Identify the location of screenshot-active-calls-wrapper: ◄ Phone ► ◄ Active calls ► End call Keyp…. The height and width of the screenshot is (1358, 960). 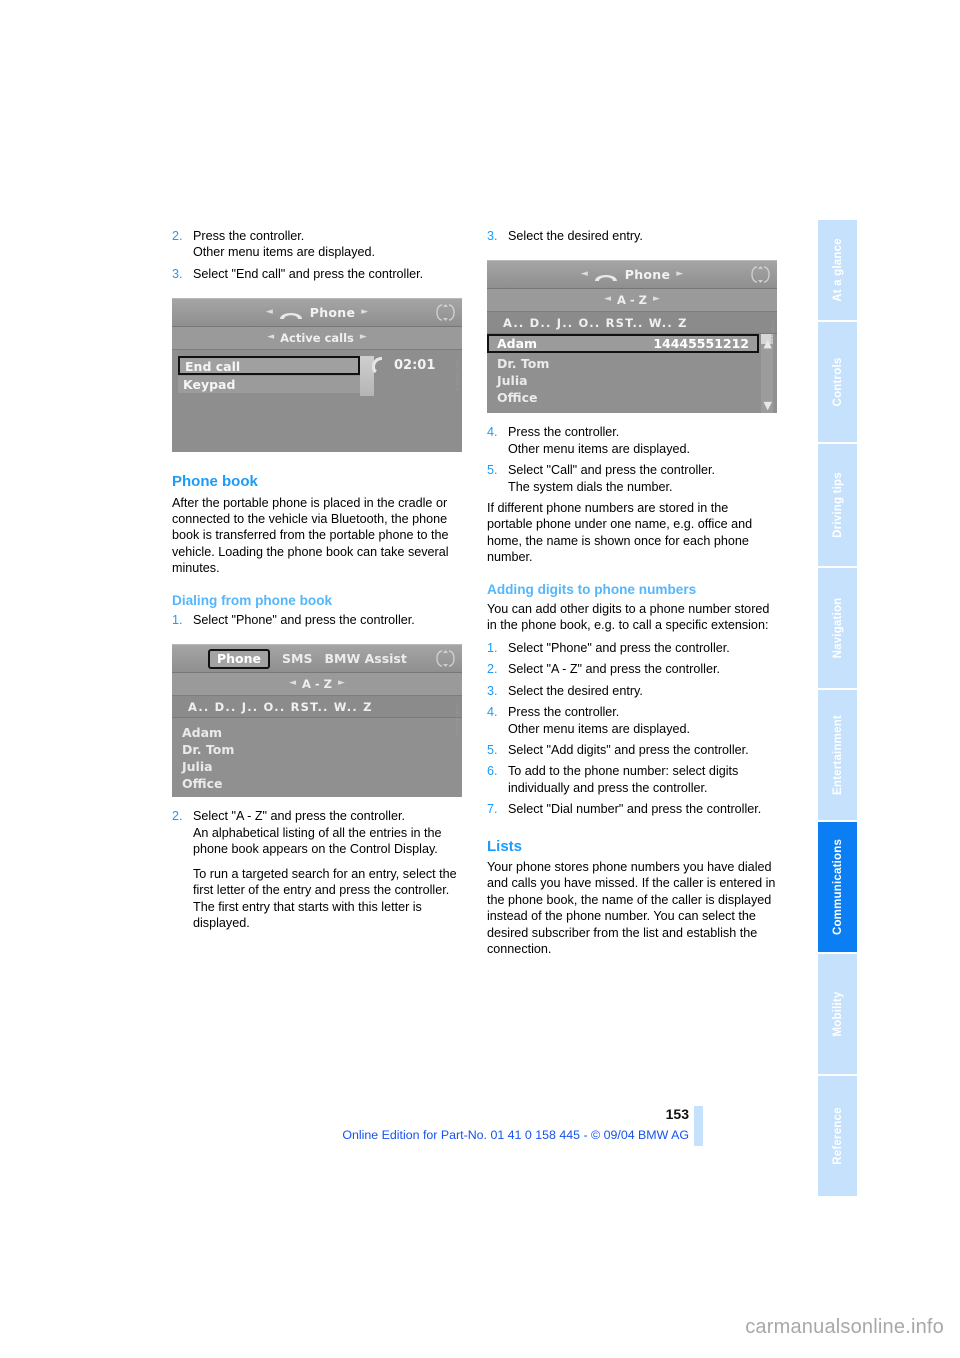
(317, 375).